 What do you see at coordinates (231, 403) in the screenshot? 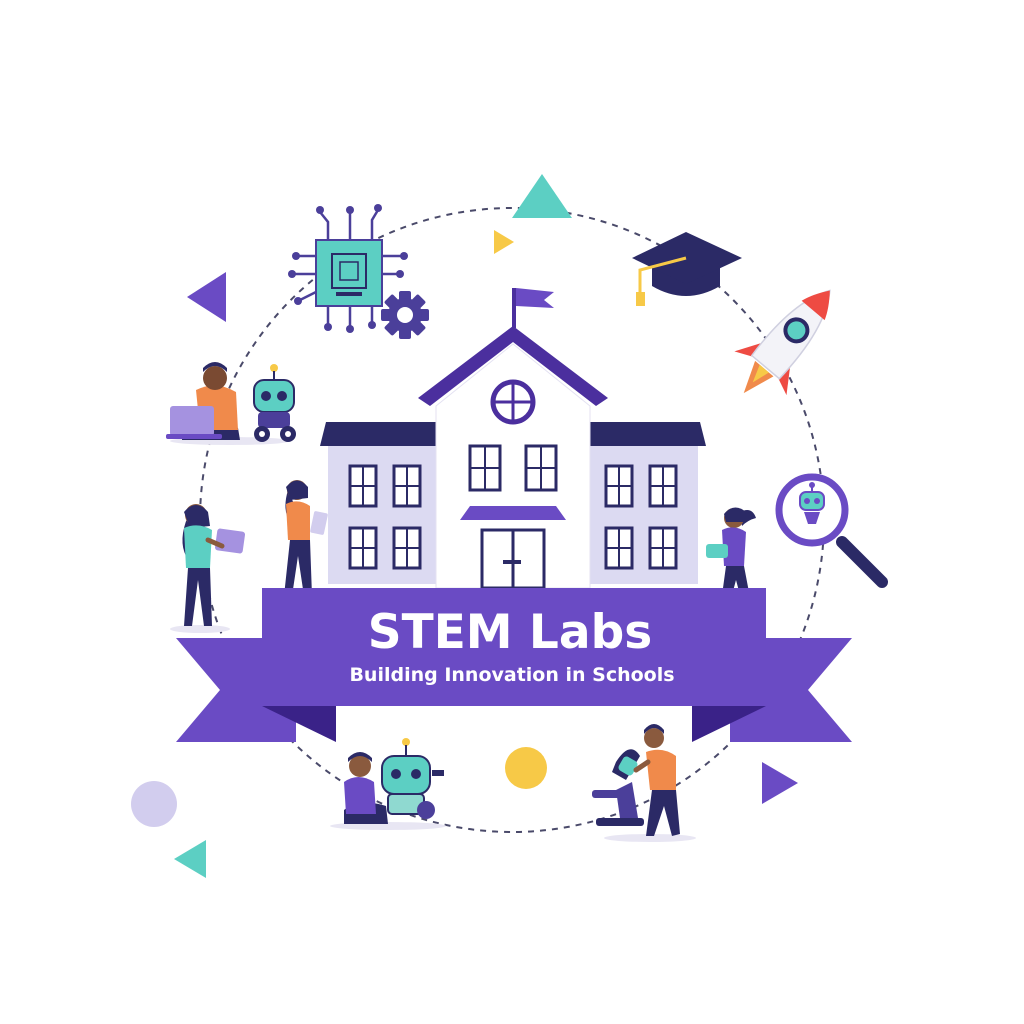
I see `student-laptop-robot-group` at bounding box center [231, 403].